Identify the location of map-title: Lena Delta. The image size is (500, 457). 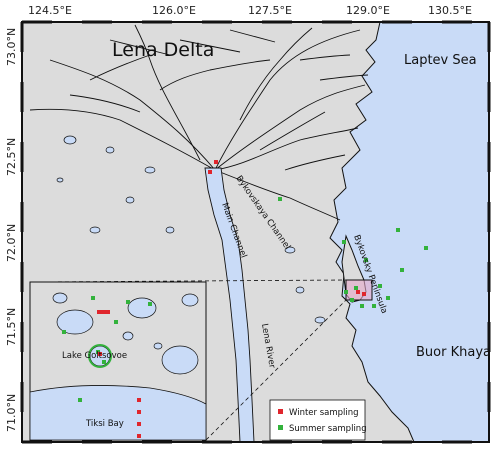
(163, 50).